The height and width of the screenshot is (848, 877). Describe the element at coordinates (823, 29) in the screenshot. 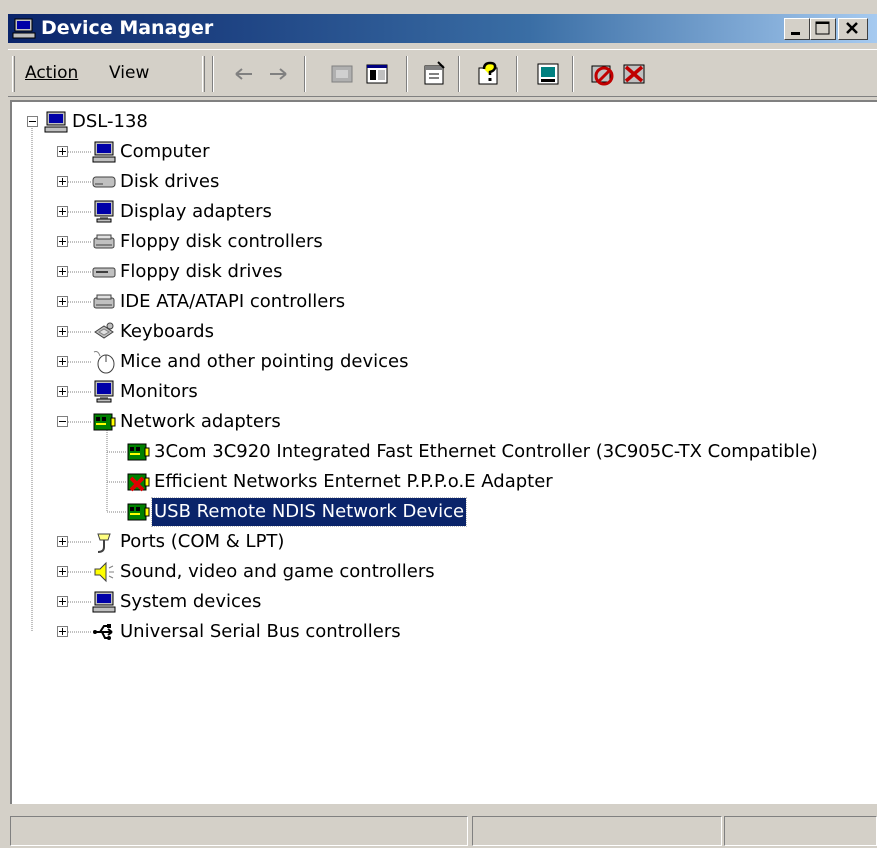

I see `maximize-button` at that location.